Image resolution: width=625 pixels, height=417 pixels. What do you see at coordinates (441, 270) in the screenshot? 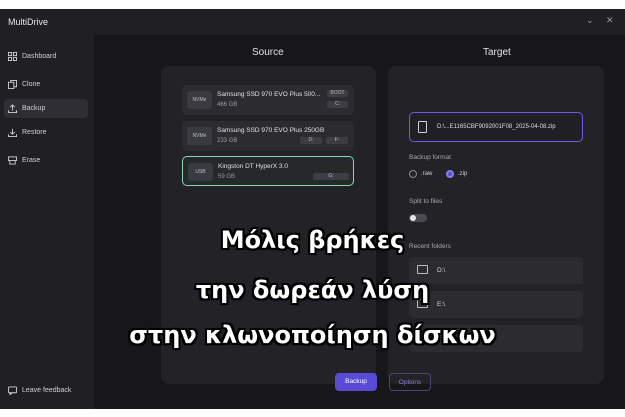
I see `recent-folder-label: D:\` at bounding box center [441, 270].